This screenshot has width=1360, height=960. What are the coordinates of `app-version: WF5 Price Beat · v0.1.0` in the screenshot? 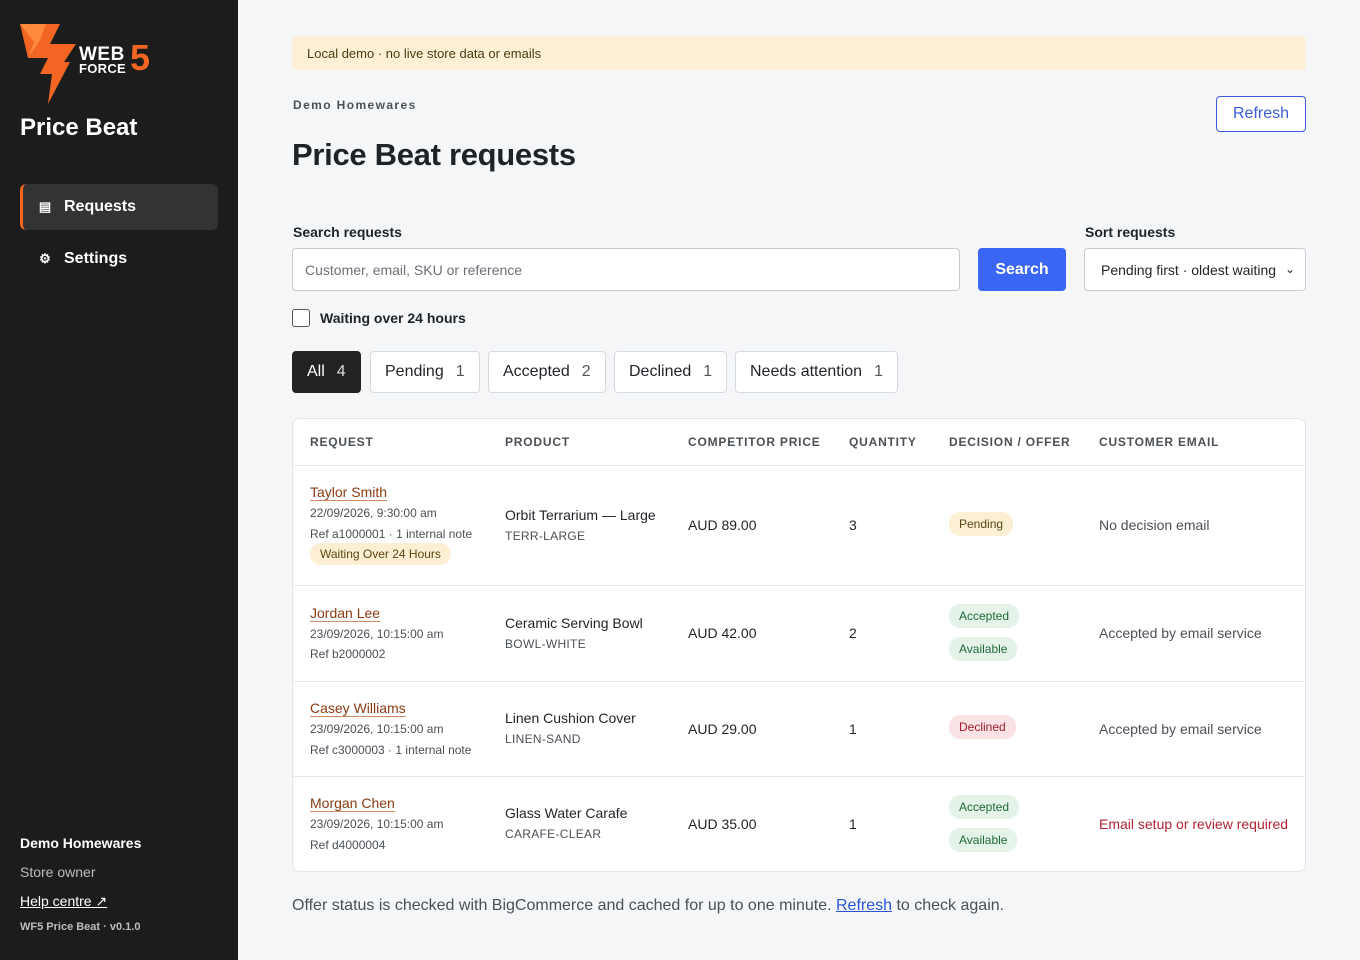 It's located at (80, 927).